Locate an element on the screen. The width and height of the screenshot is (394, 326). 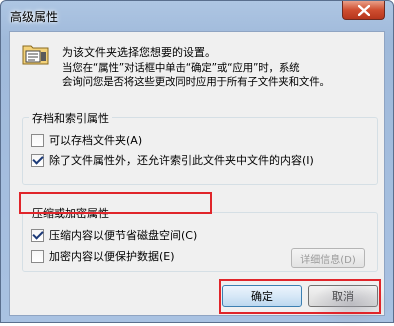
ok-button: 确定 is located at coordinates (262, 296).